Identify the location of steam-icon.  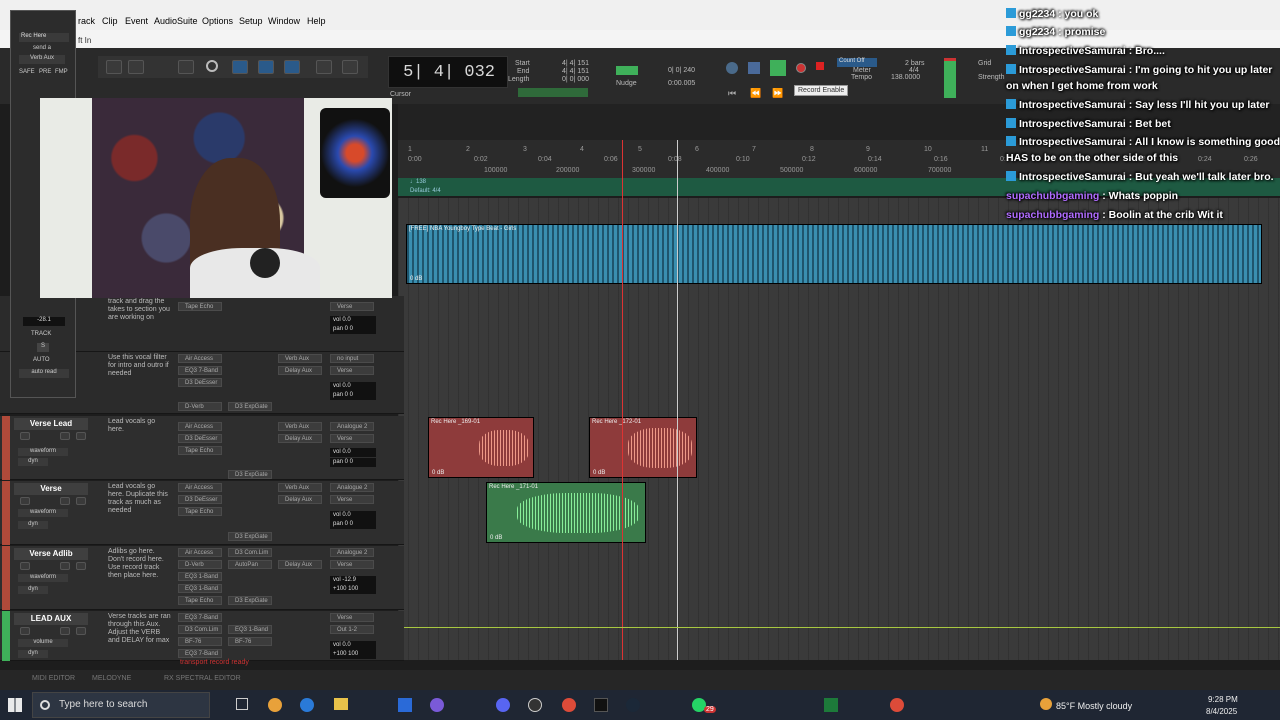
(633, 705).